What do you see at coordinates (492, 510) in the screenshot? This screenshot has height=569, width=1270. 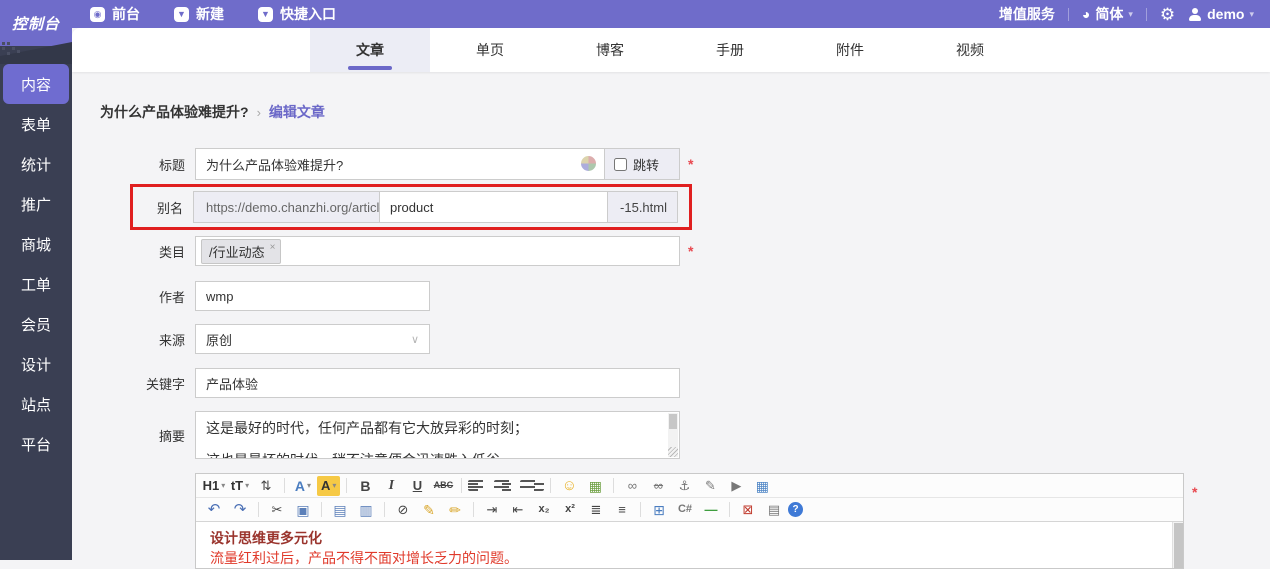 I see `indent-icon: ⇥` at bounding box center [492, 510].